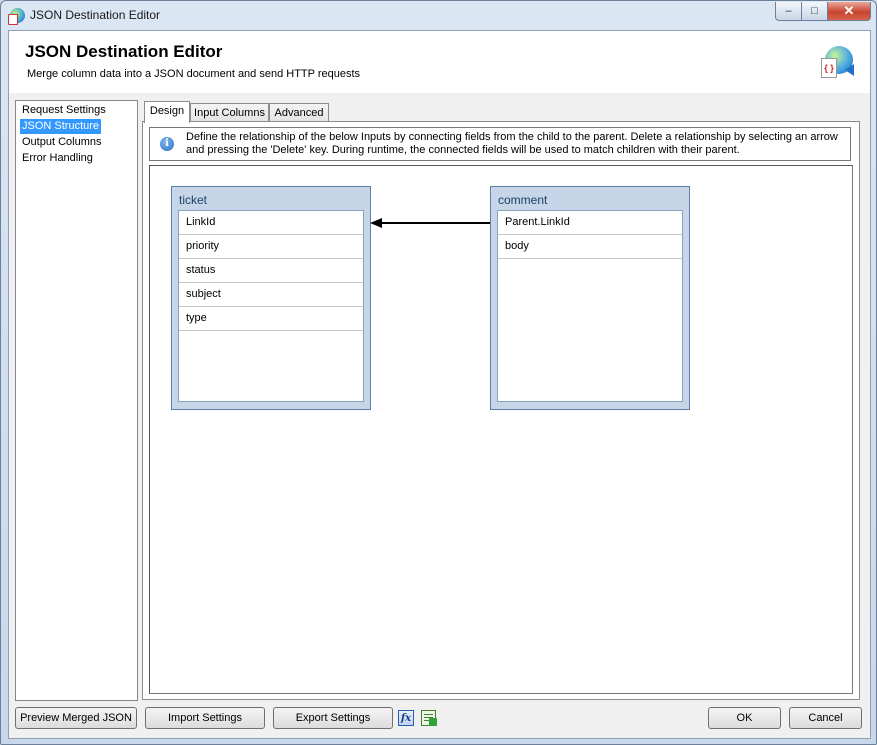 The height and width of the screenshot is (745, 877). Describe the element at coordinates (61, 142) in the screenshot. I see `sidebar-item-output-columns: Output Columns` at that location.